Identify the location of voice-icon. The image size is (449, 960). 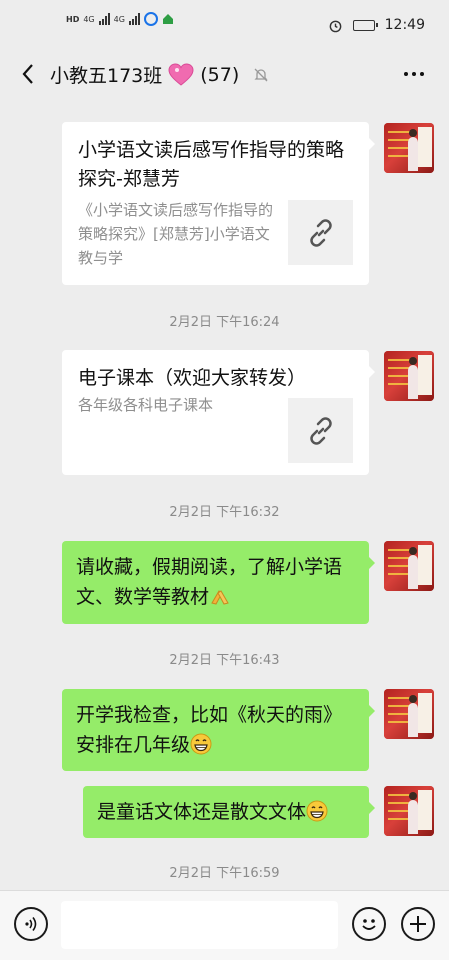
(31, 924).